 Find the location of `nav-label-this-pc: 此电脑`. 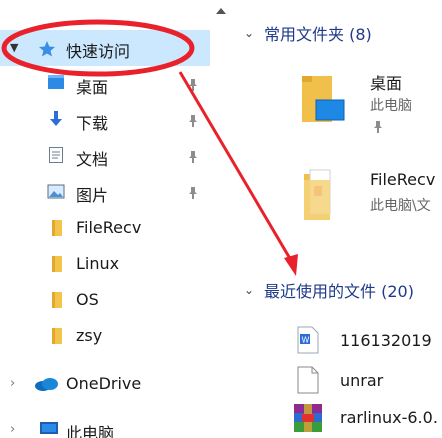

nav-label-this-pc: 此电脑 is located at coordinates (90, 431).